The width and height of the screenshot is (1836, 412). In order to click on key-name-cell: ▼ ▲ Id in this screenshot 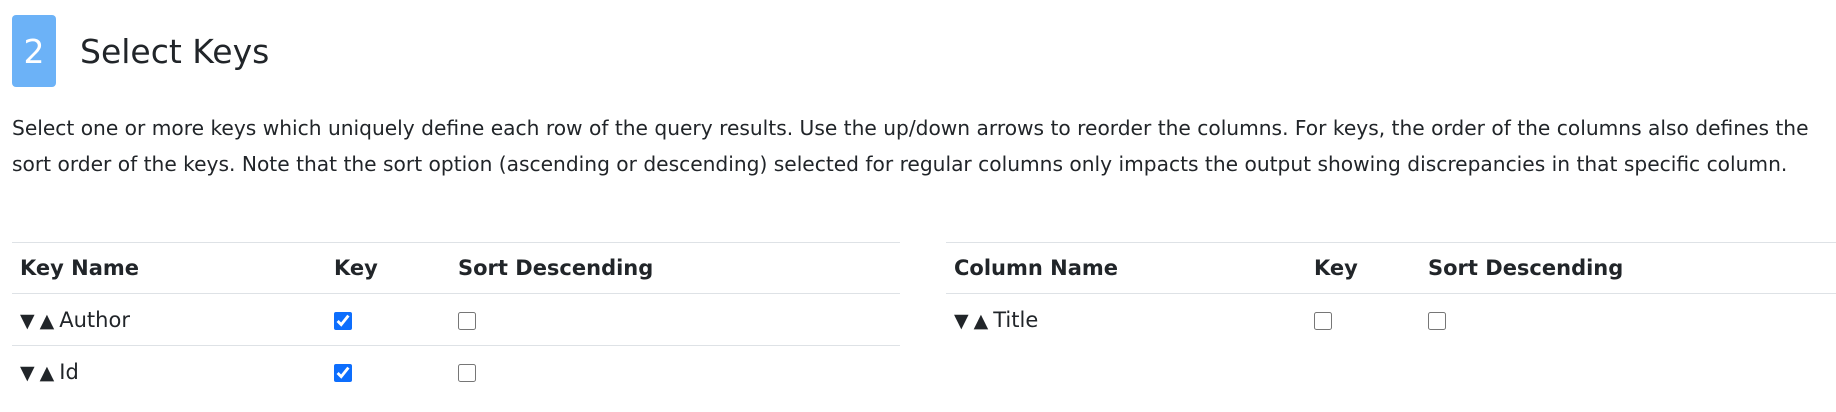, I will do `click(169, 371)`.